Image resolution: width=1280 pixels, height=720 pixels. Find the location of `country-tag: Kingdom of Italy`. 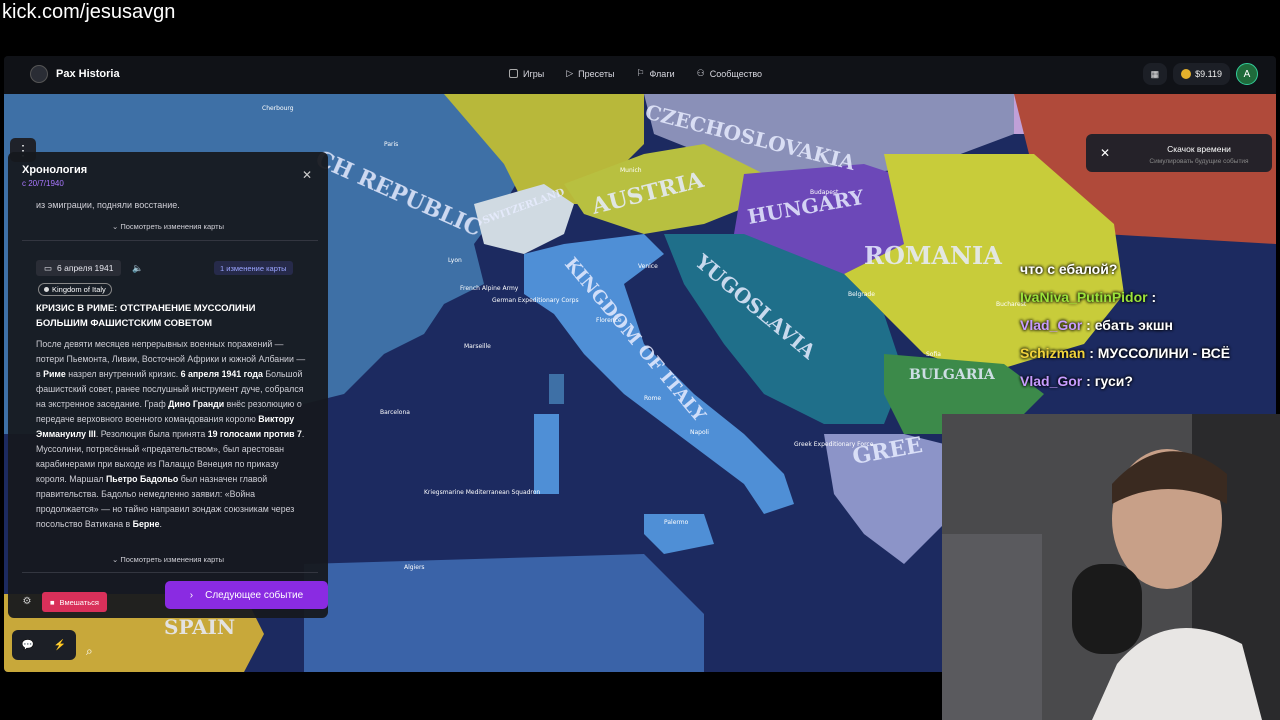

country-tag: Kingdom of Italy is located at coordinates (75, 289).